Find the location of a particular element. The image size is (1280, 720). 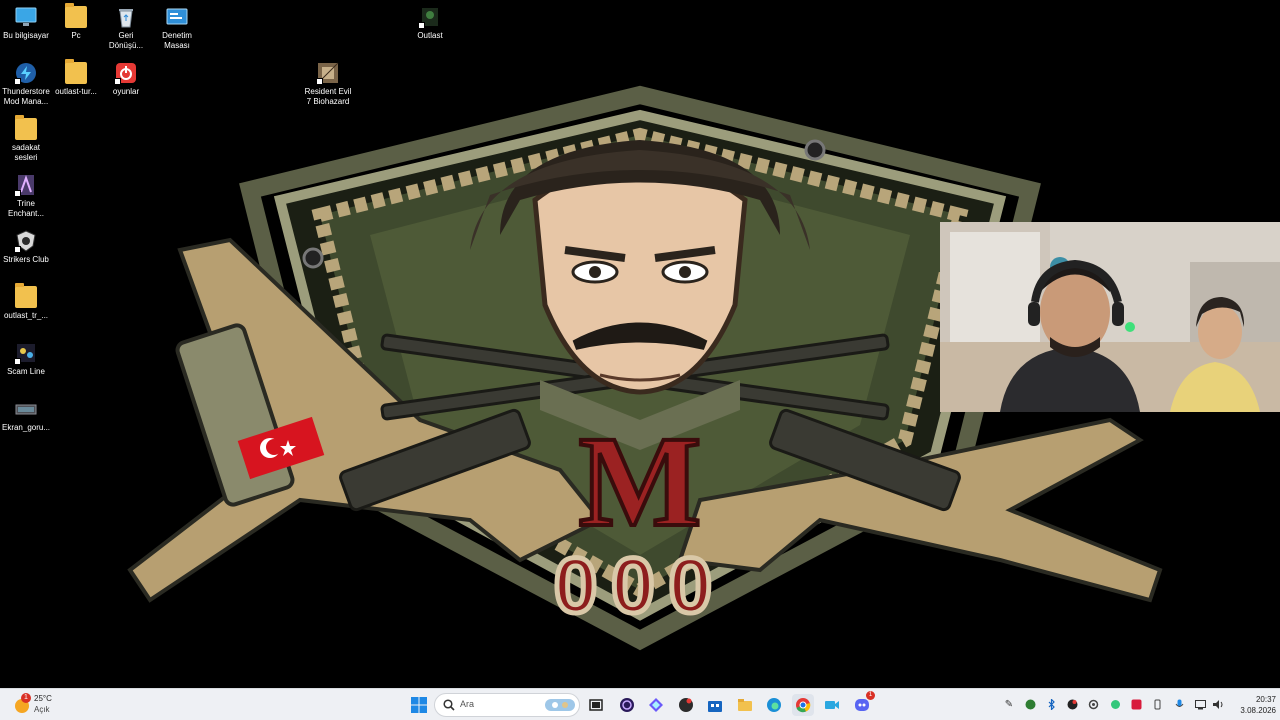

desktop-icon-label: oyunlar is located at coordinates (126, 91).